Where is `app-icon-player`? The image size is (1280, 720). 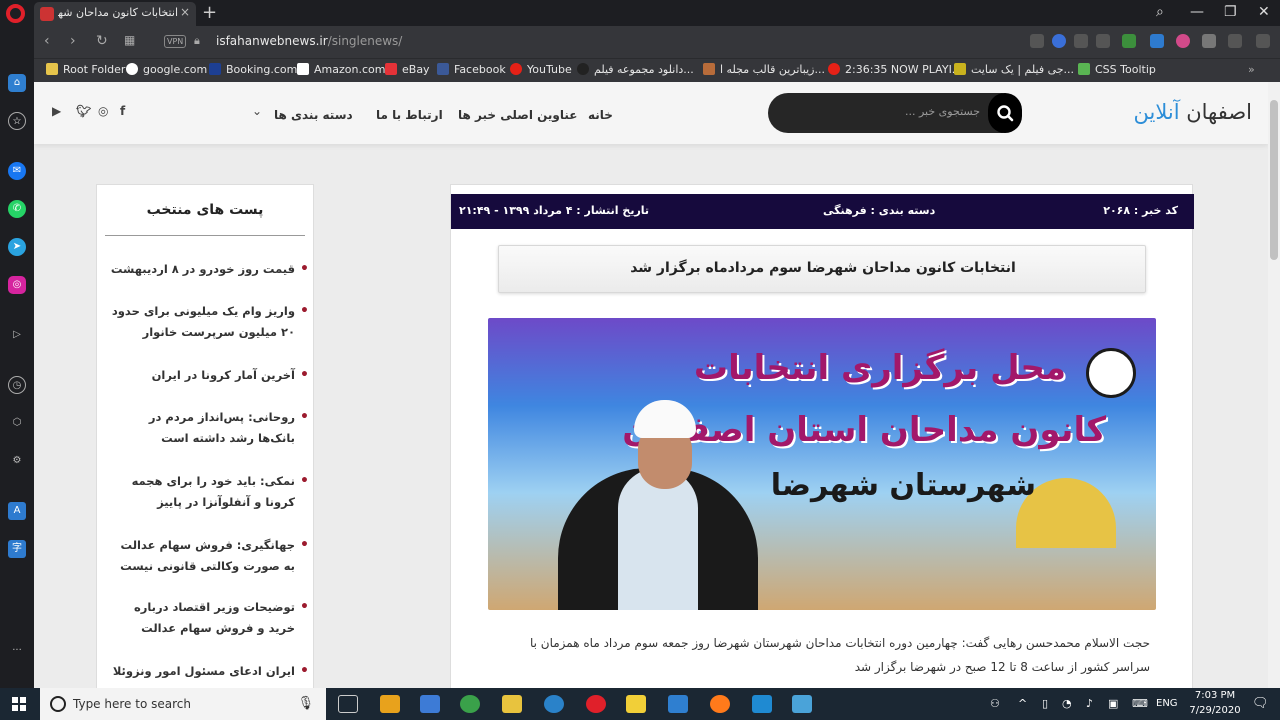
app-icon-player is located at coordinates (636, 704).